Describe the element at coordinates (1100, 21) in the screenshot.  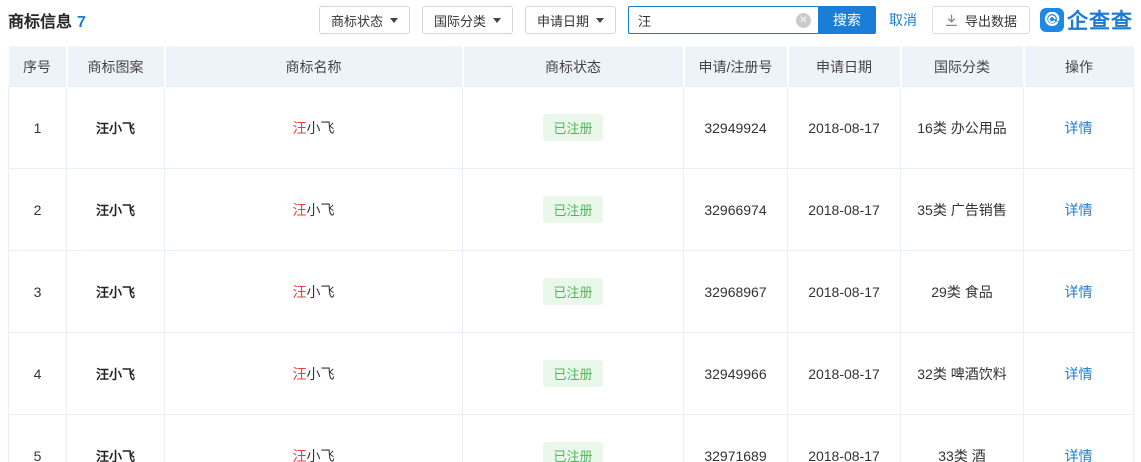
I see `qichacha-logo-text: 企查查` at that location.